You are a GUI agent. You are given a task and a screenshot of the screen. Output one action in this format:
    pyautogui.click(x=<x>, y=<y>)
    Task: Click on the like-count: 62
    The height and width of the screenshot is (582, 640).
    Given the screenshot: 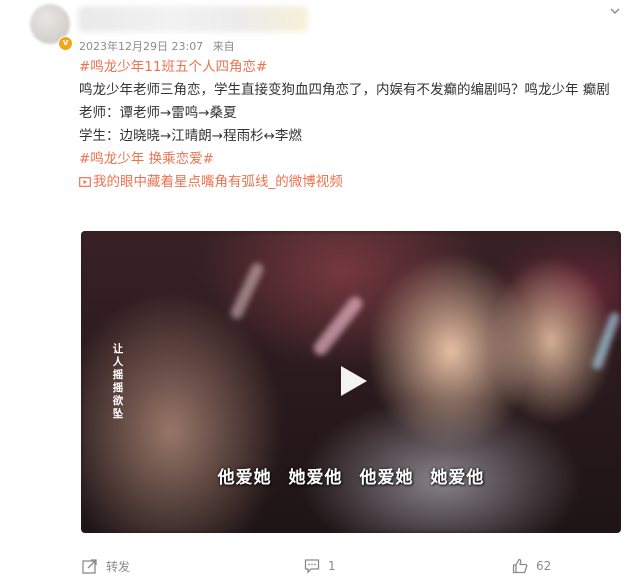 What is the action you would take?
    pyautogui.click(x=544, y=566)
    